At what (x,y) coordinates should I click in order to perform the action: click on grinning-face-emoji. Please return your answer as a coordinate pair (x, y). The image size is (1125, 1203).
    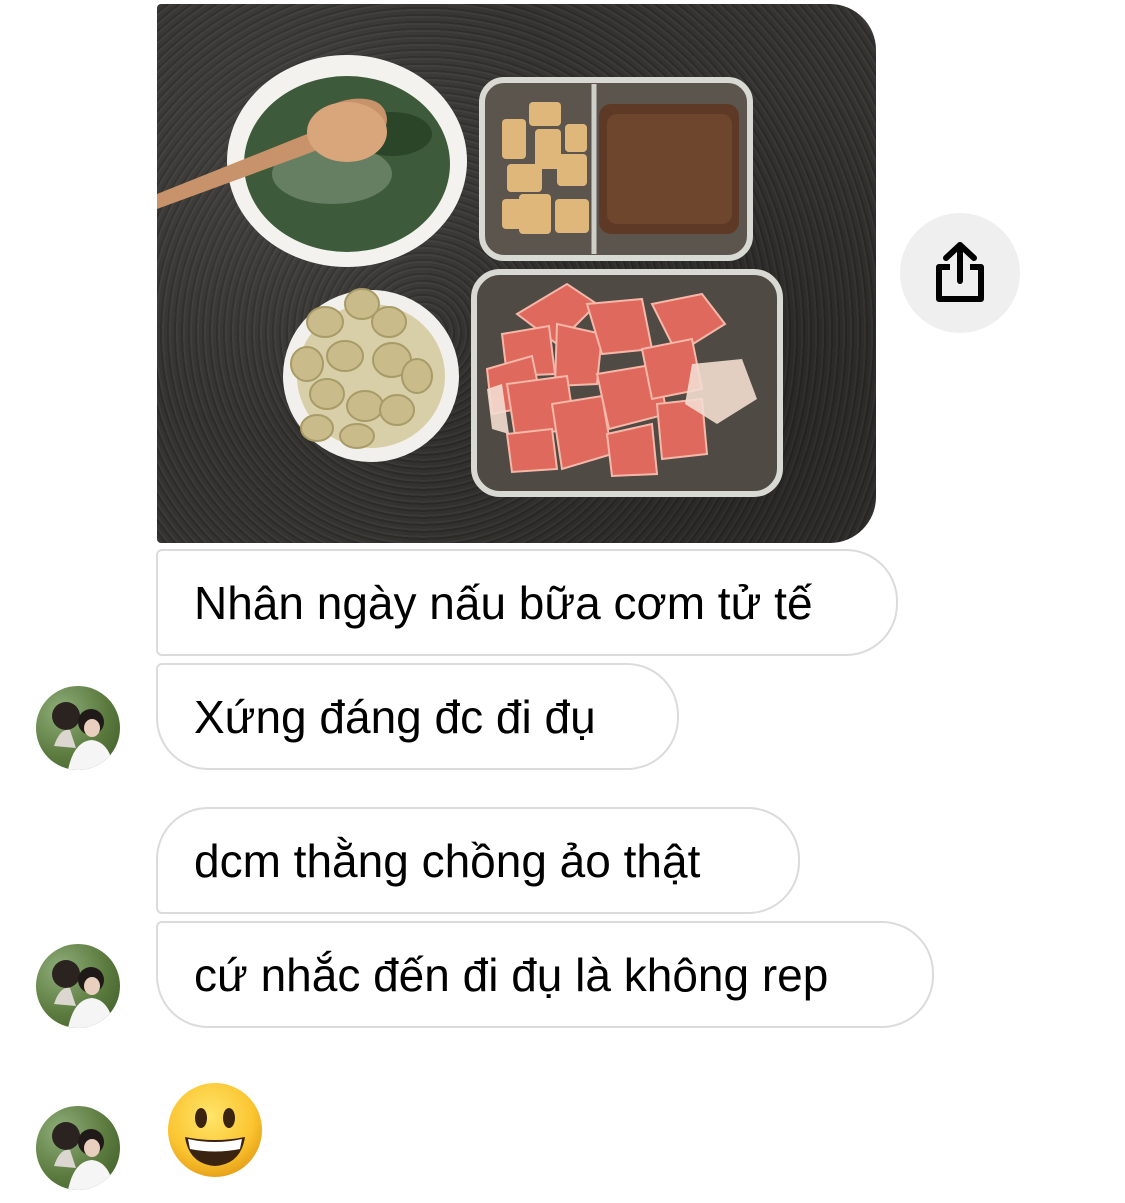
    Looking at the image, I should click on (215, 1130).